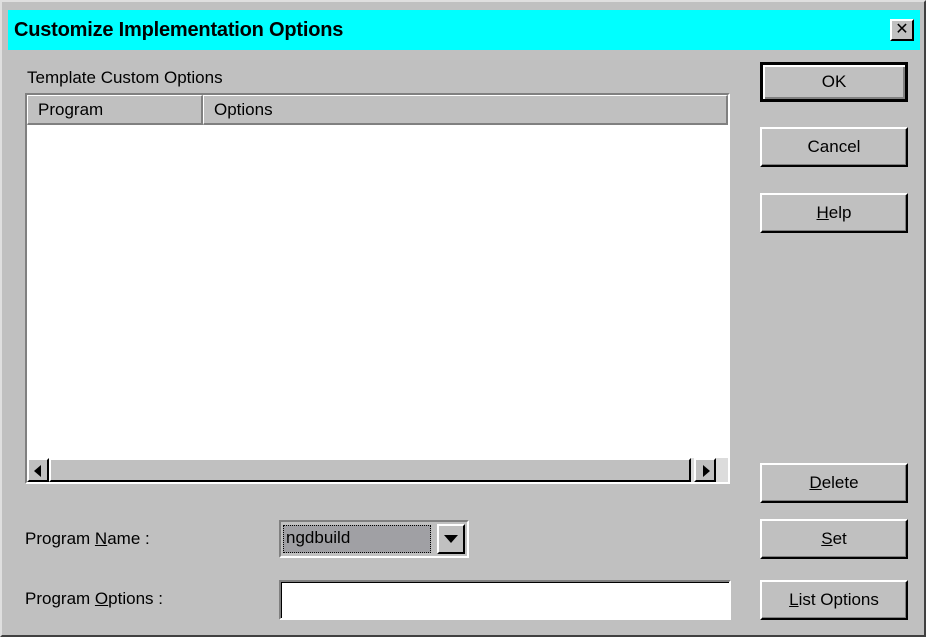 This screenshot has width=926, height=637. I want to click on help-button: Help, so click(834, 213).